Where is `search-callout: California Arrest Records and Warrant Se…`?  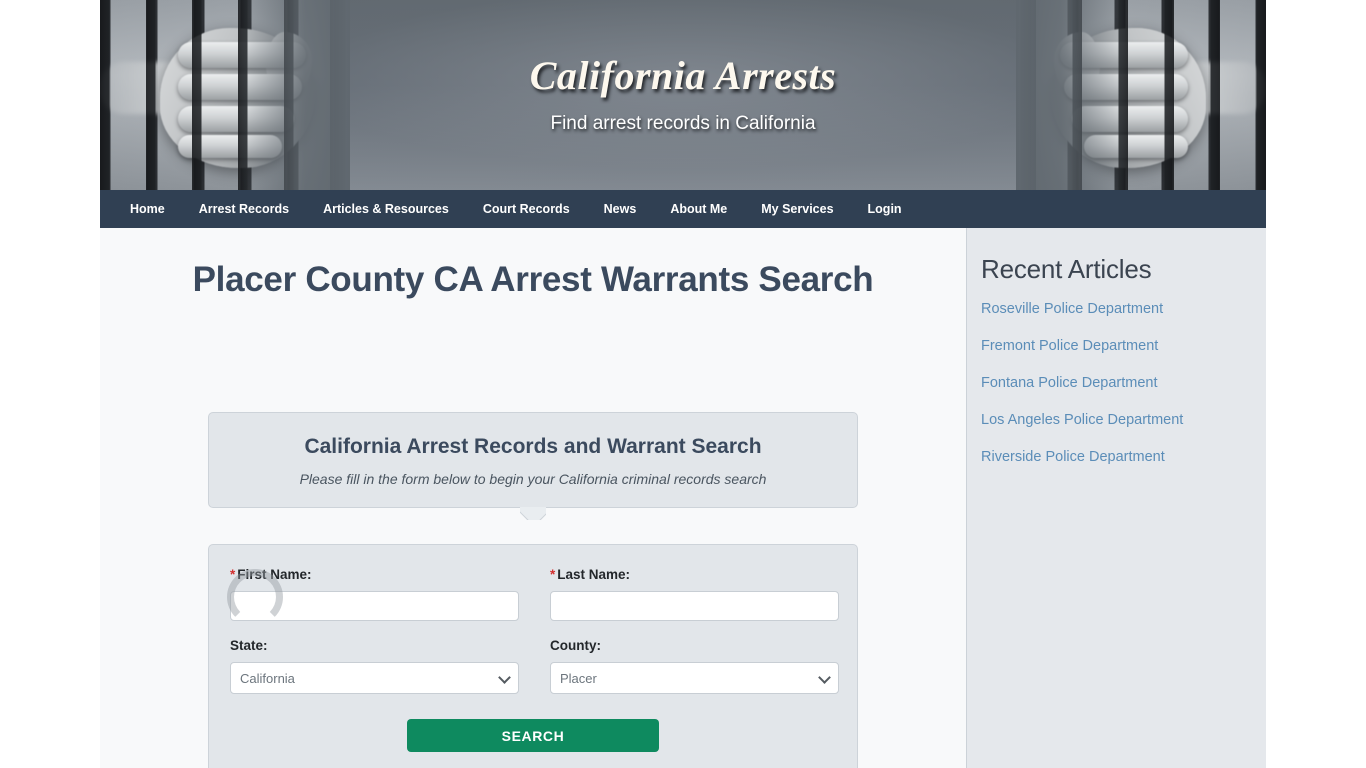
search-callout: California Arrest Records and Warrant Se… is located at coordinates (533, 460).